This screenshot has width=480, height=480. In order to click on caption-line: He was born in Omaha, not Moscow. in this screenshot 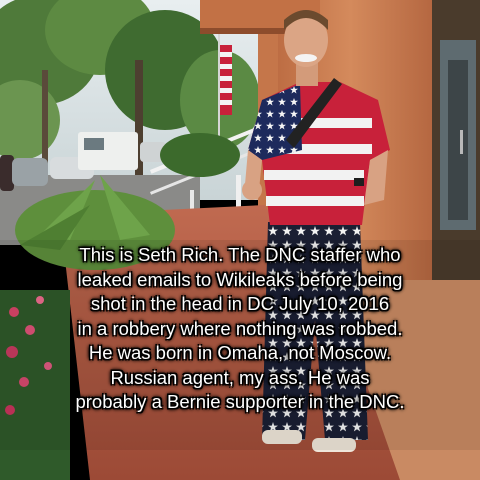, I will do `click(240, 352)`.